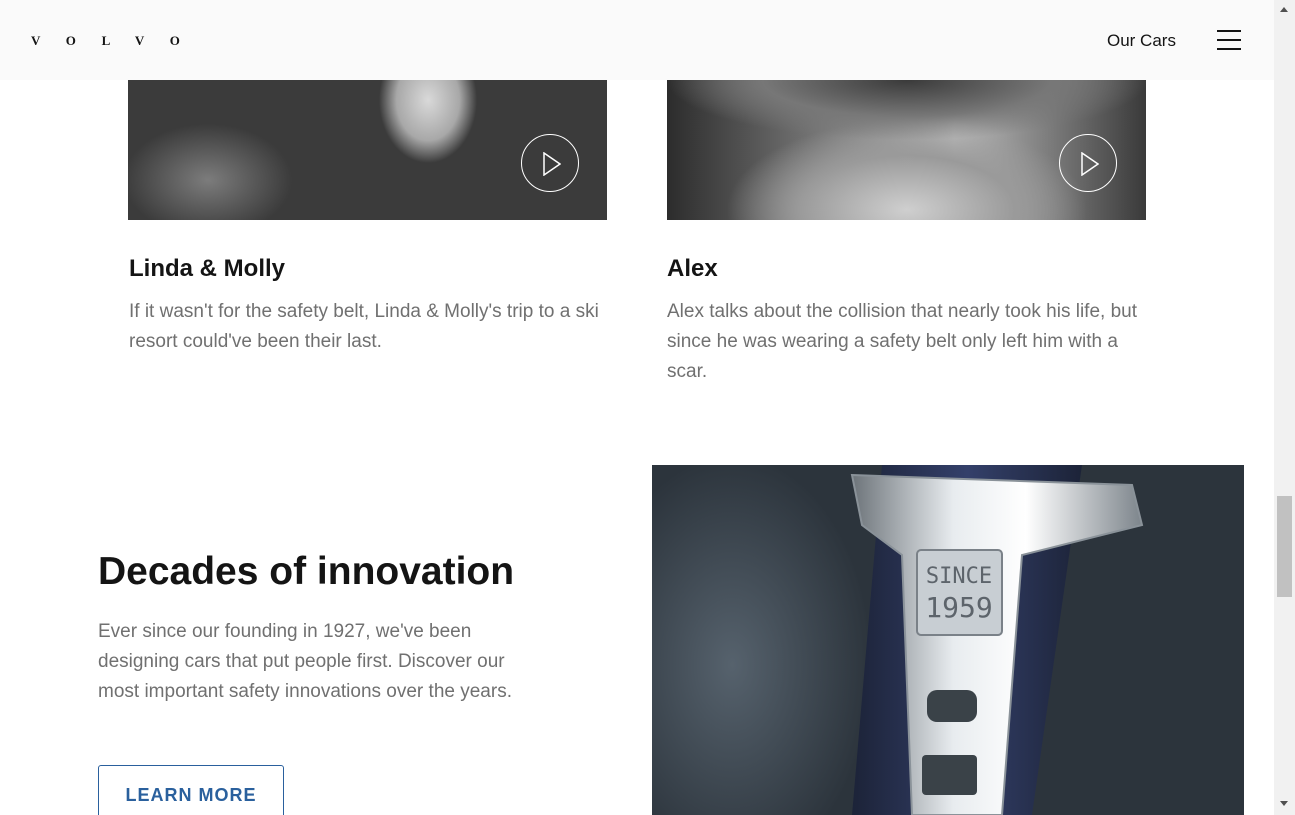  What do you see at coordinates (191, 790) in the screenshot?
I see `learn-more-button: LEARN MORE` at bounding box center [191, 790].